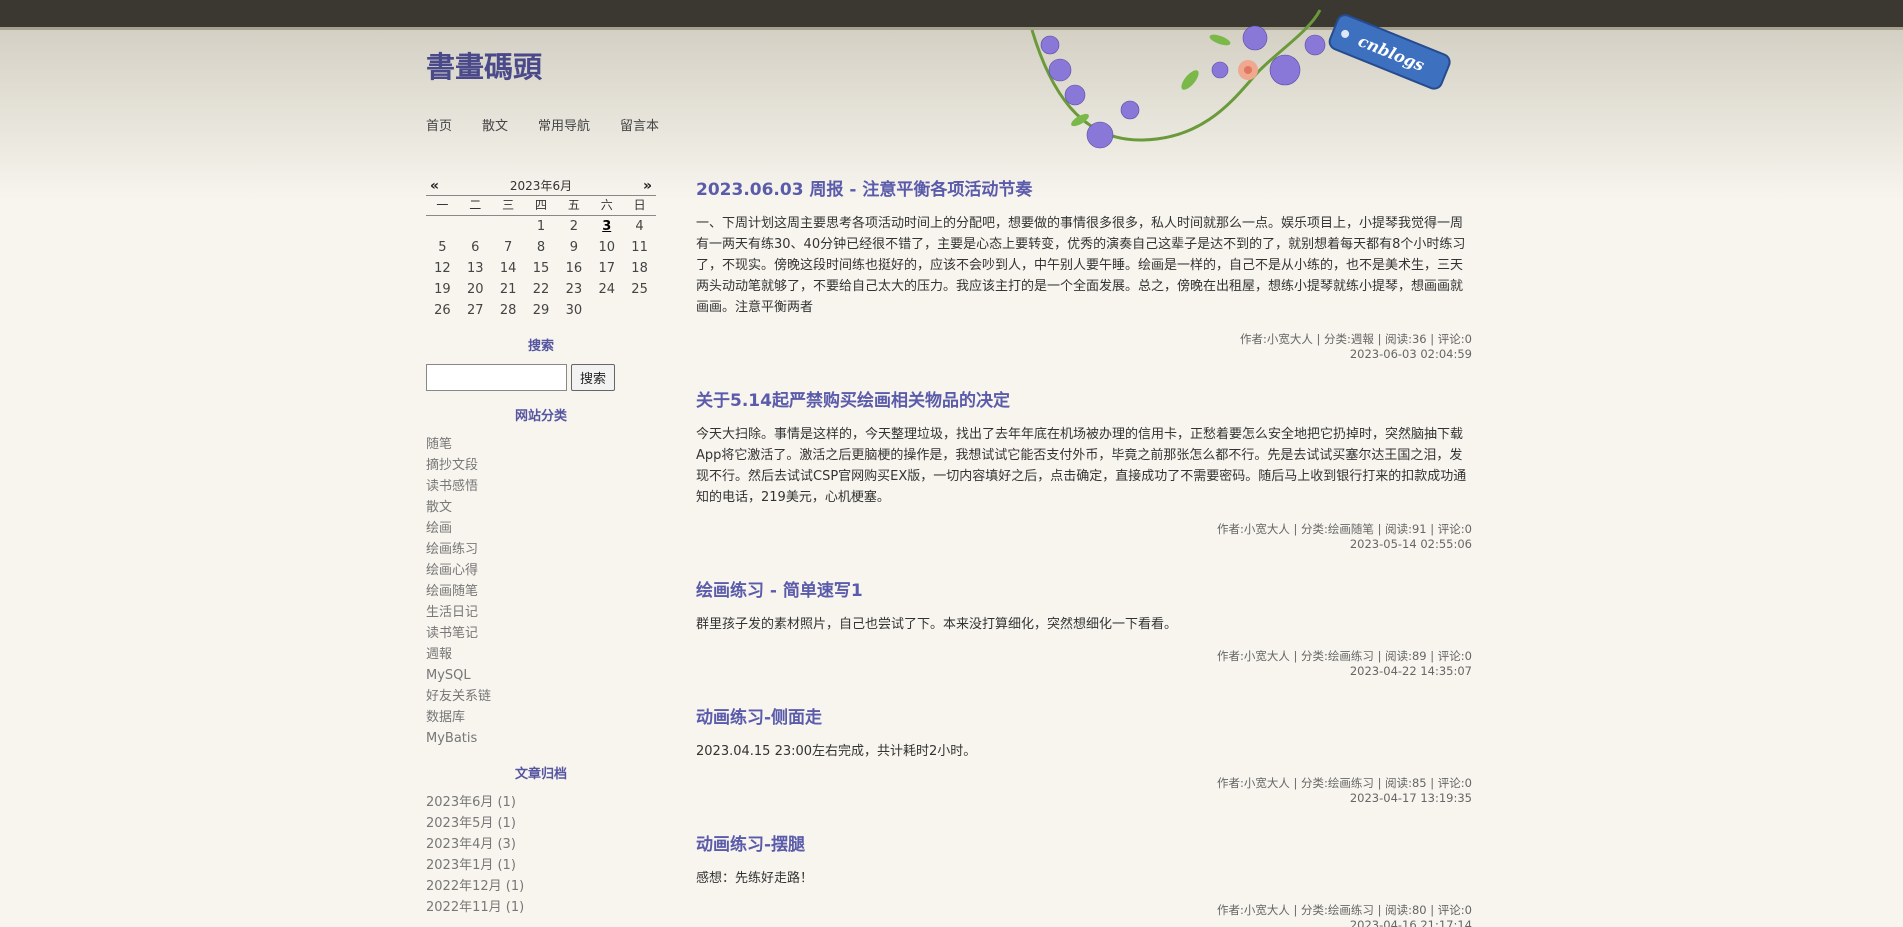  I want to click on calendar-day: 6, so click(475, 247).